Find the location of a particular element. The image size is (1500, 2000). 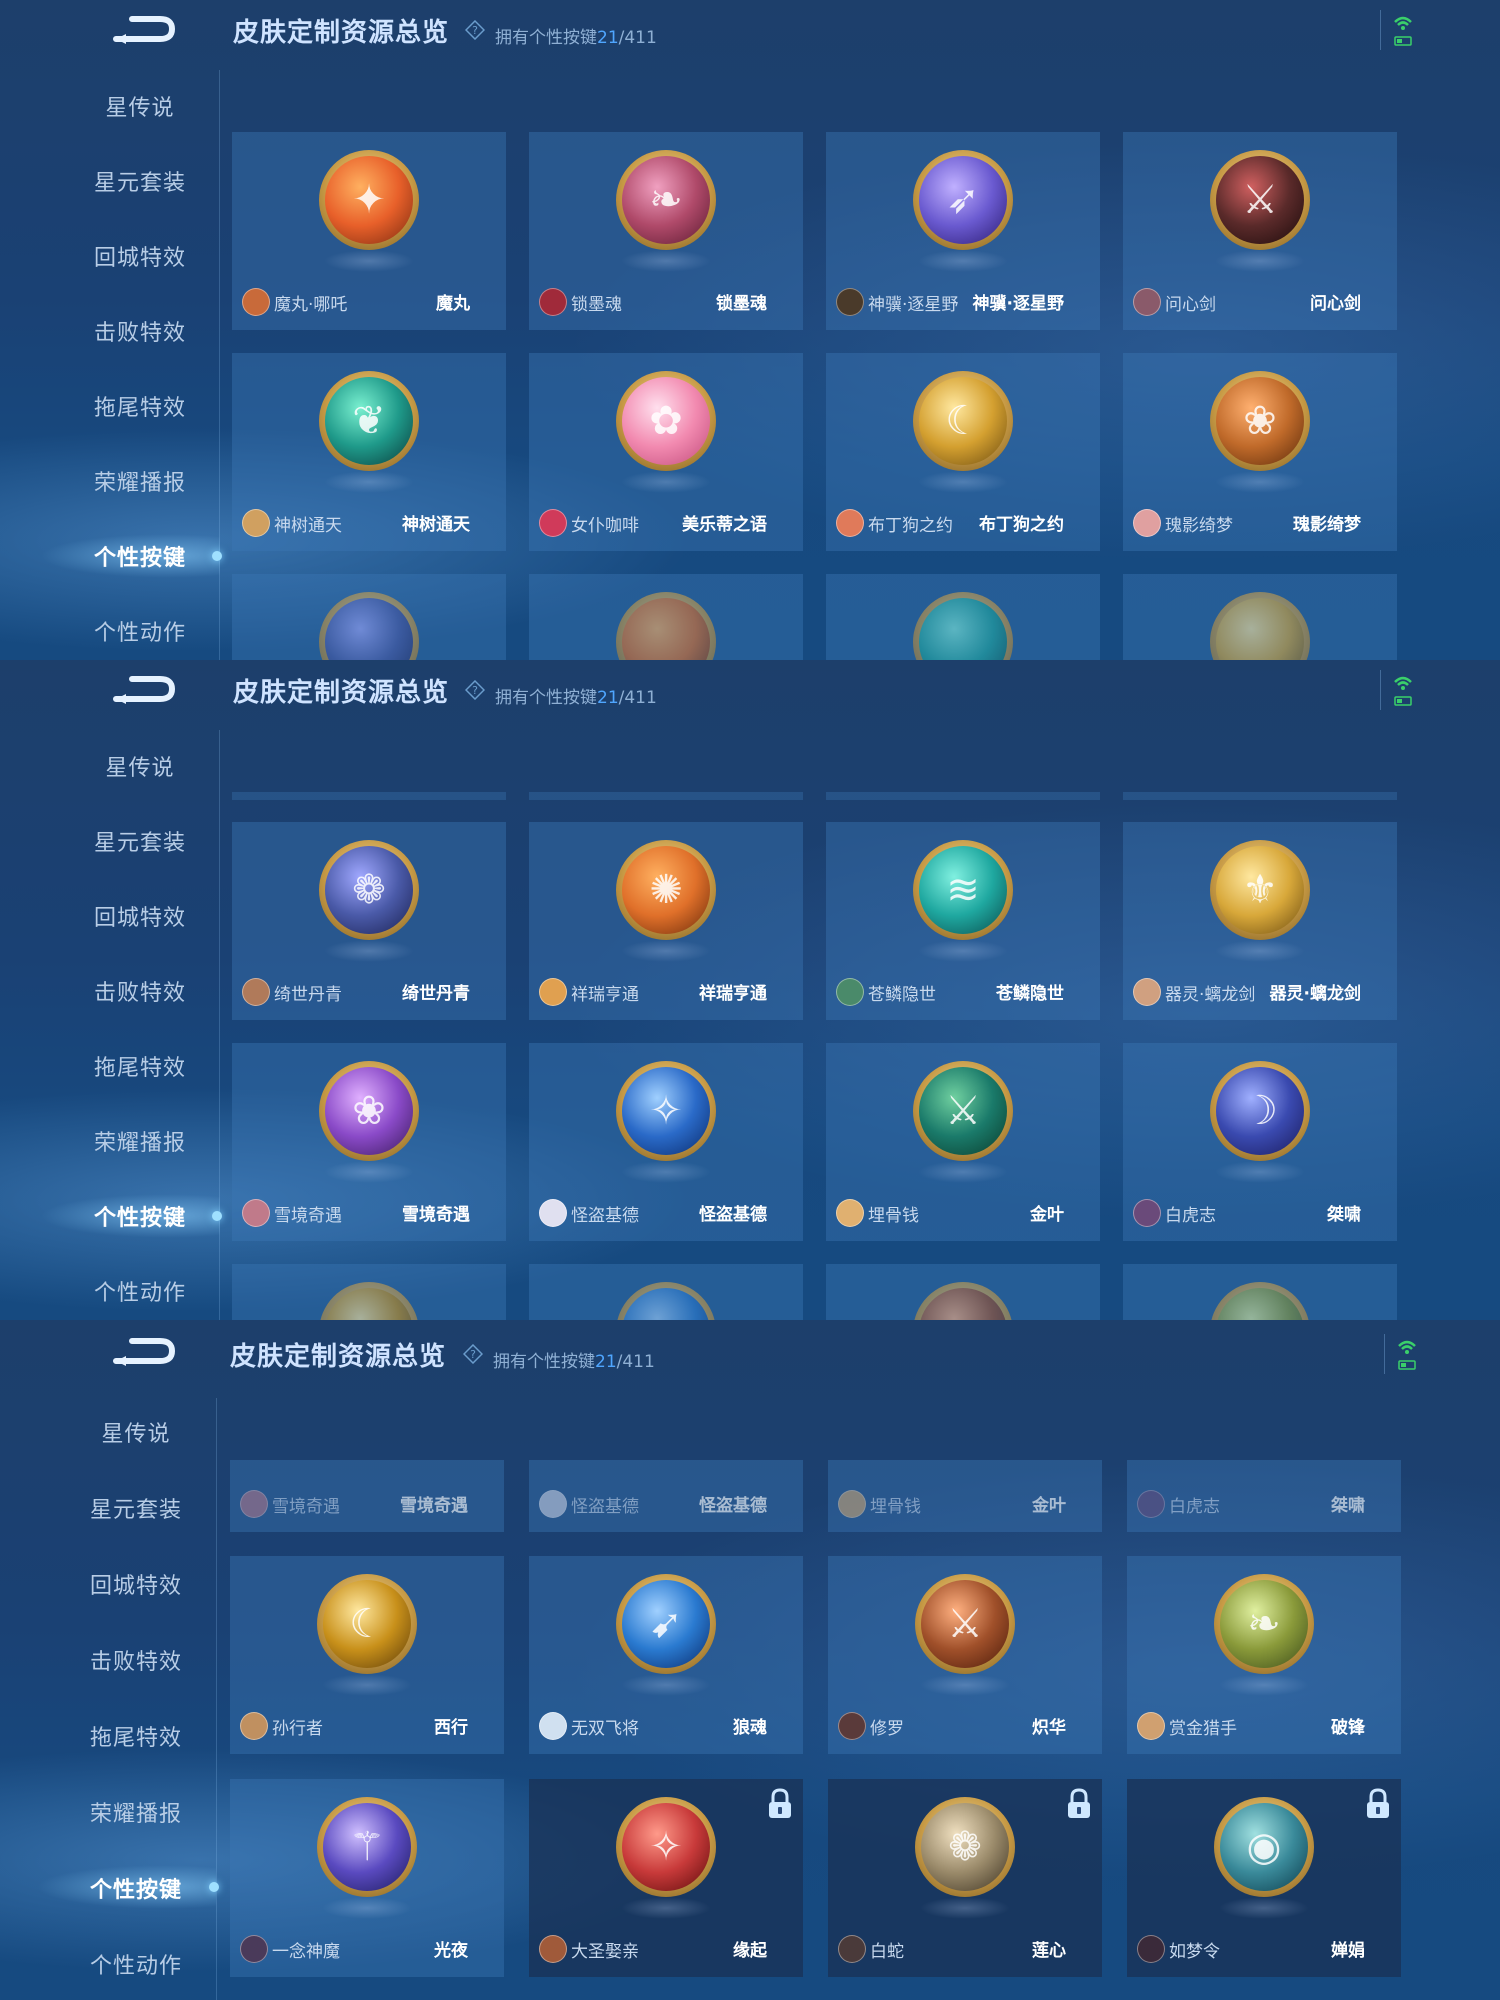

lock-icon is located at coordinates (1079, 1803).